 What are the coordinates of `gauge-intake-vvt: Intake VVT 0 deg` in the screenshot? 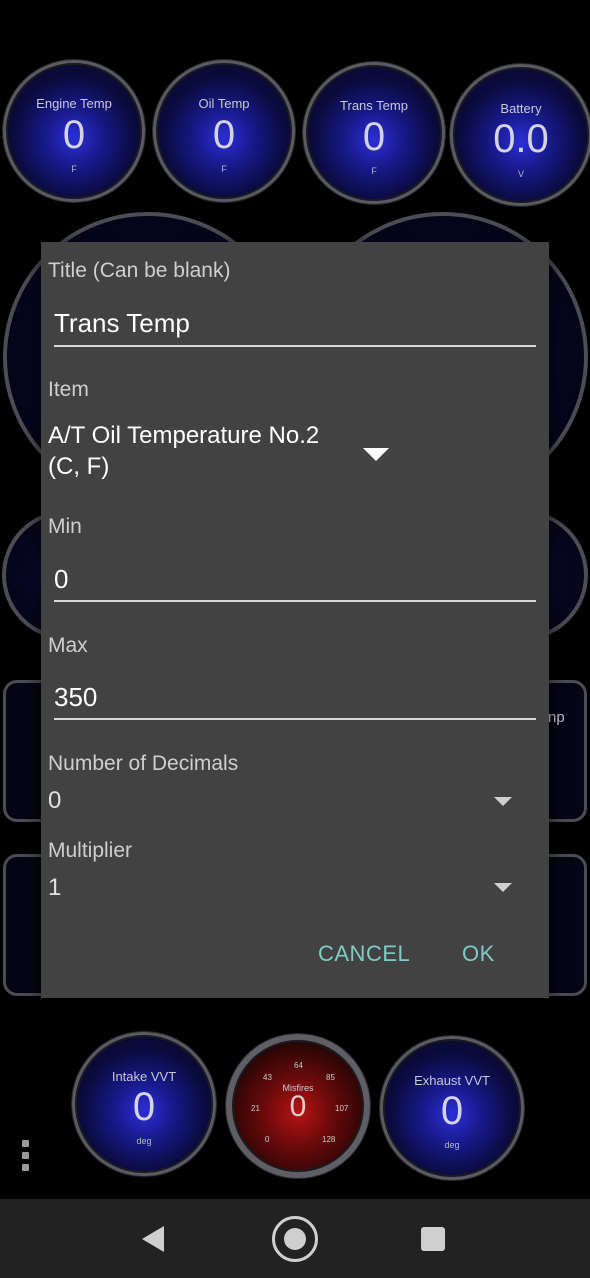 It's located at (144, 1104).